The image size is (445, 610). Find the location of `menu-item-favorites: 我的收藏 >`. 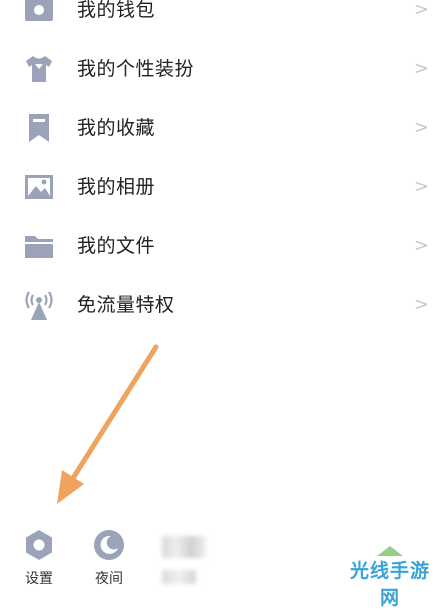

menu-item-favorites: 我的收藏 > is located at coordinates (222, 128).